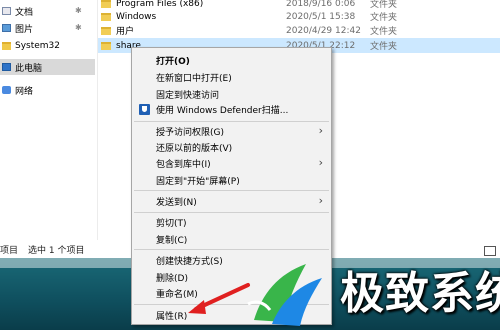 The height and width of the screenshot is (330, 500). What do you see at coordinates (194, 79) in the screenshot?
I see `menu-item-label: 在新窗口中打开(E)` at bounding box center [194, 79].